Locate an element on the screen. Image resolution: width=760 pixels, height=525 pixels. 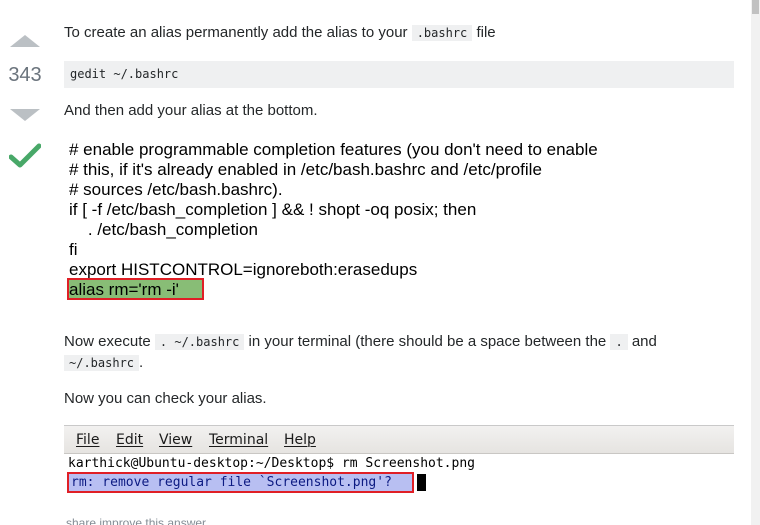
inline-code-bashrc-path: ~/.bashrc is located at coordinates (102, 363).